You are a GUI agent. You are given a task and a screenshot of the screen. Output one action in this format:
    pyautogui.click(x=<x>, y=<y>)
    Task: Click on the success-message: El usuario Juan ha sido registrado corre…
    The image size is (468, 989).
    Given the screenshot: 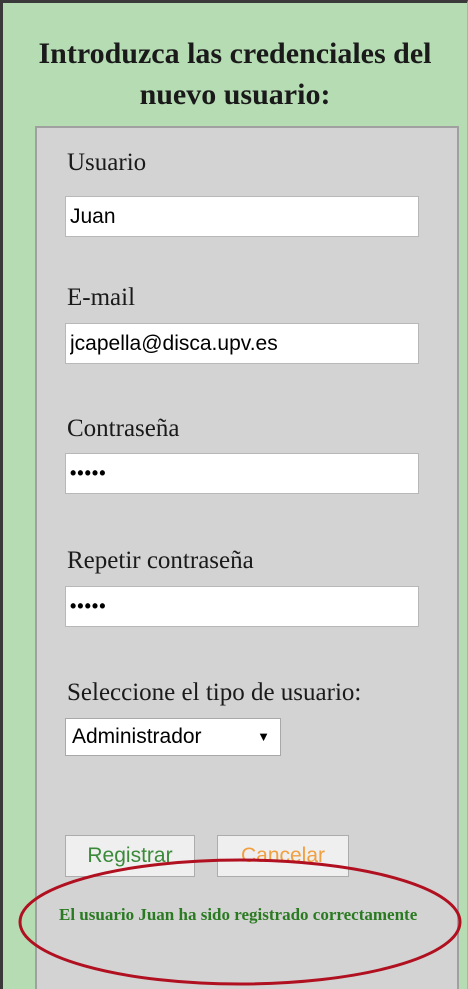 What is the action you would take?
    pyautogui.click(x=238, y=914)
    